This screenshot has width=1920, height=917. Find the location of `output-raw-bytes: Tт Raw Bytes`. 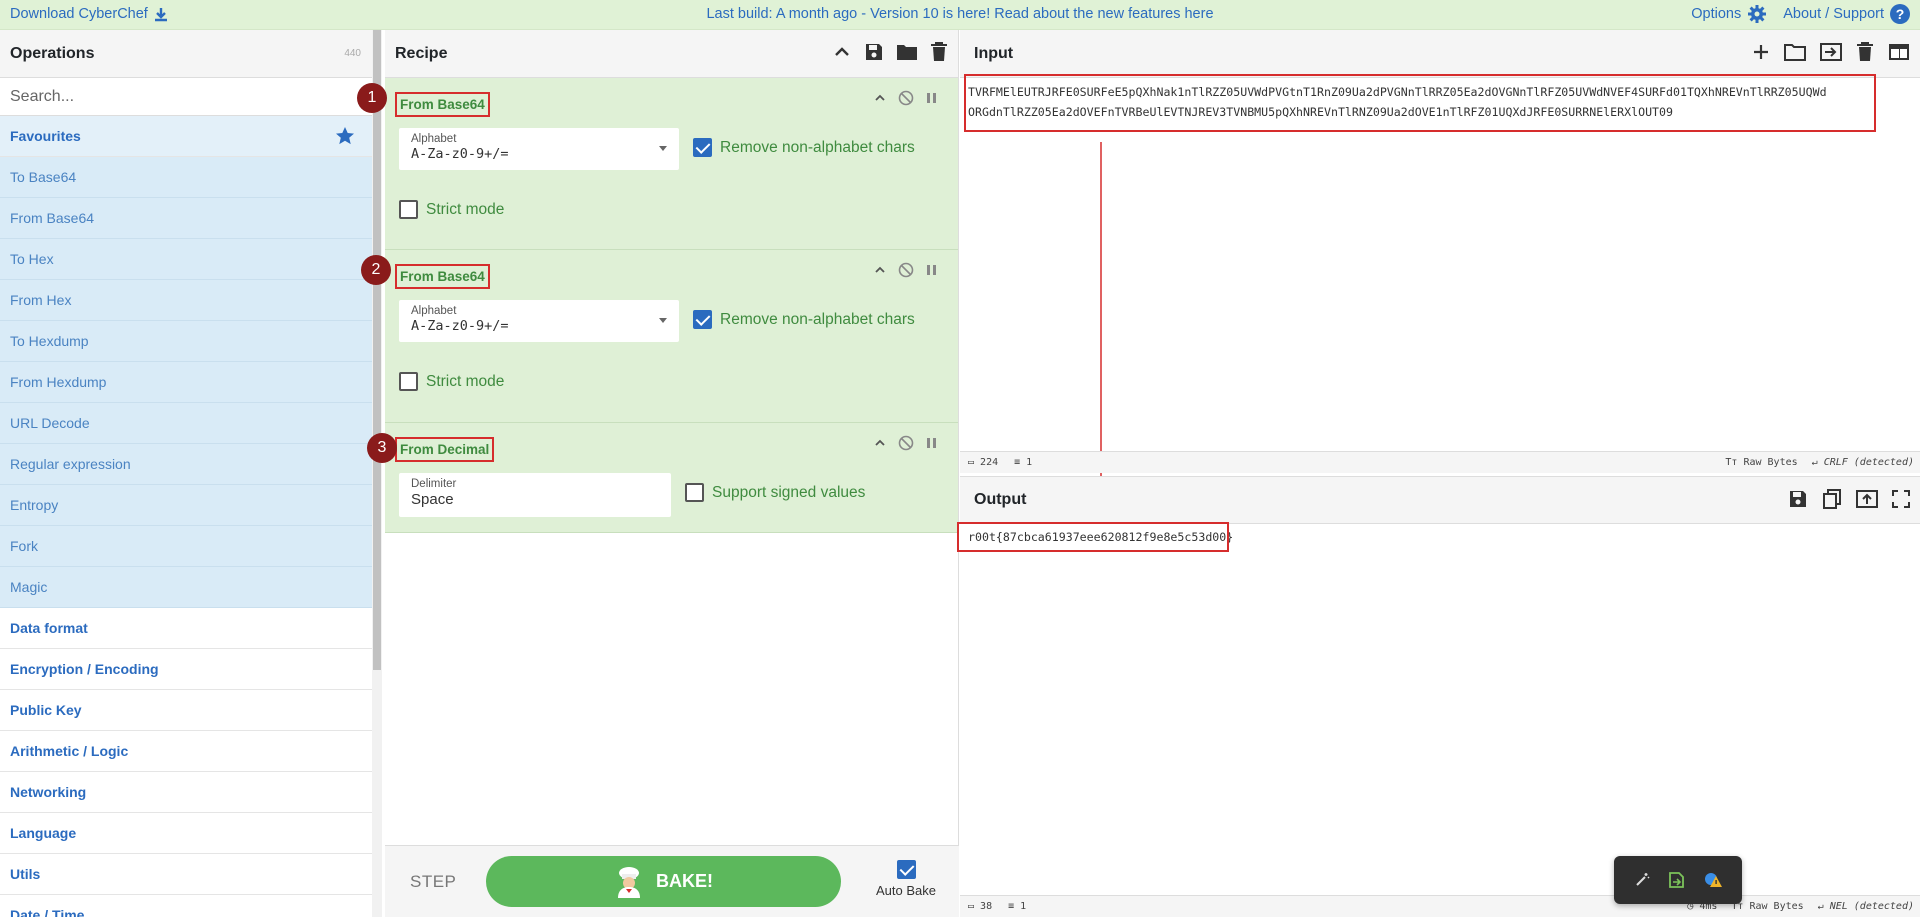

output-raw-bytes: Tт Raw Bytes is located at coordinates (1767, 906).